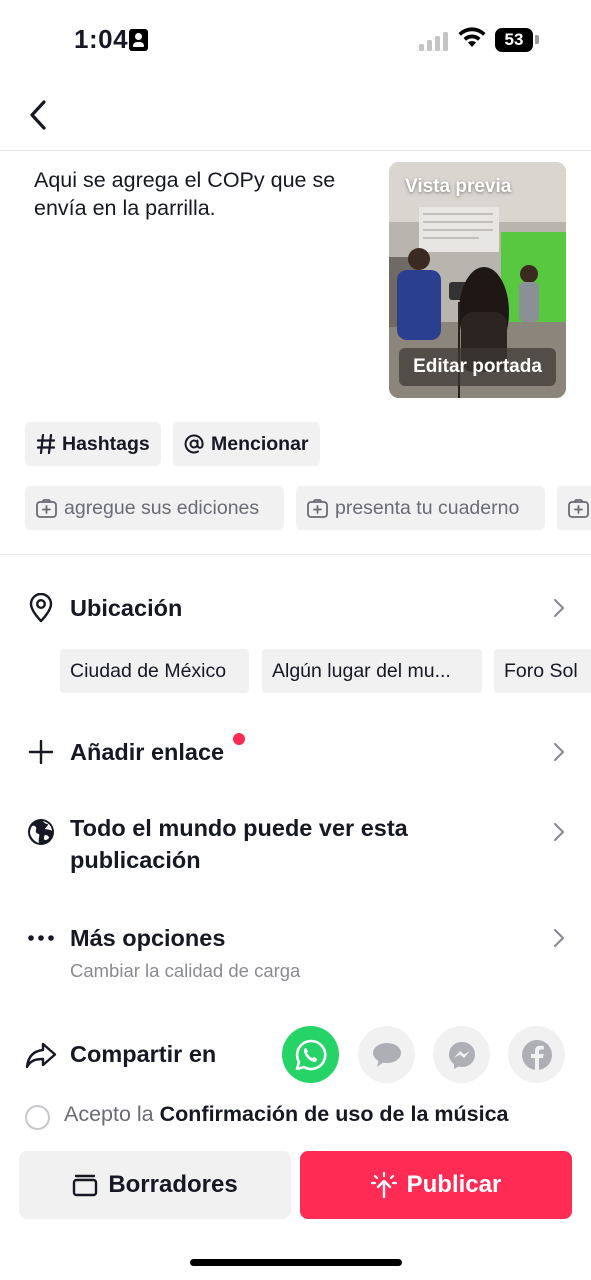  Describe the element at coordinates (239, 844) in the screenshot. I see `privacy-title: Todo el mundo puede ver esta publicación` at that location.